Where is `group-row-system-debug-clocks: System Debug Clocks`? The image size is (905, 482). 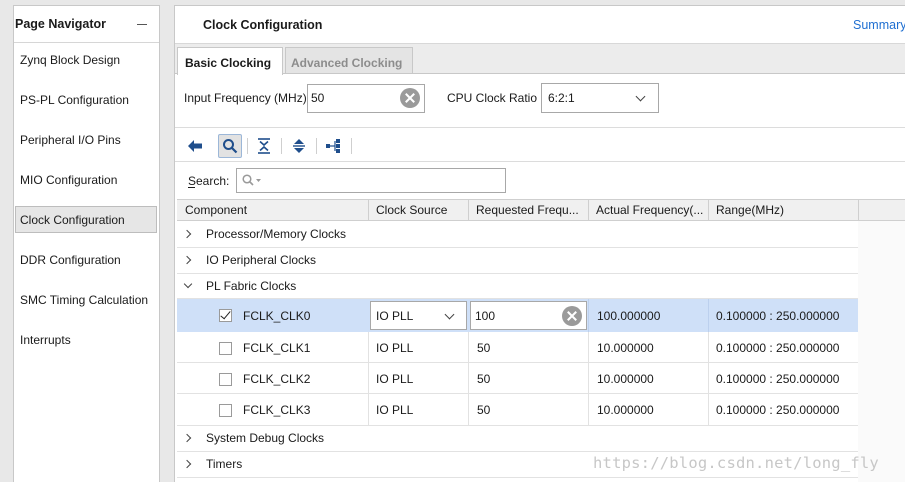 group-row-system-debug-clocks: System Debug Clocks is located at coordinates (265, 438).